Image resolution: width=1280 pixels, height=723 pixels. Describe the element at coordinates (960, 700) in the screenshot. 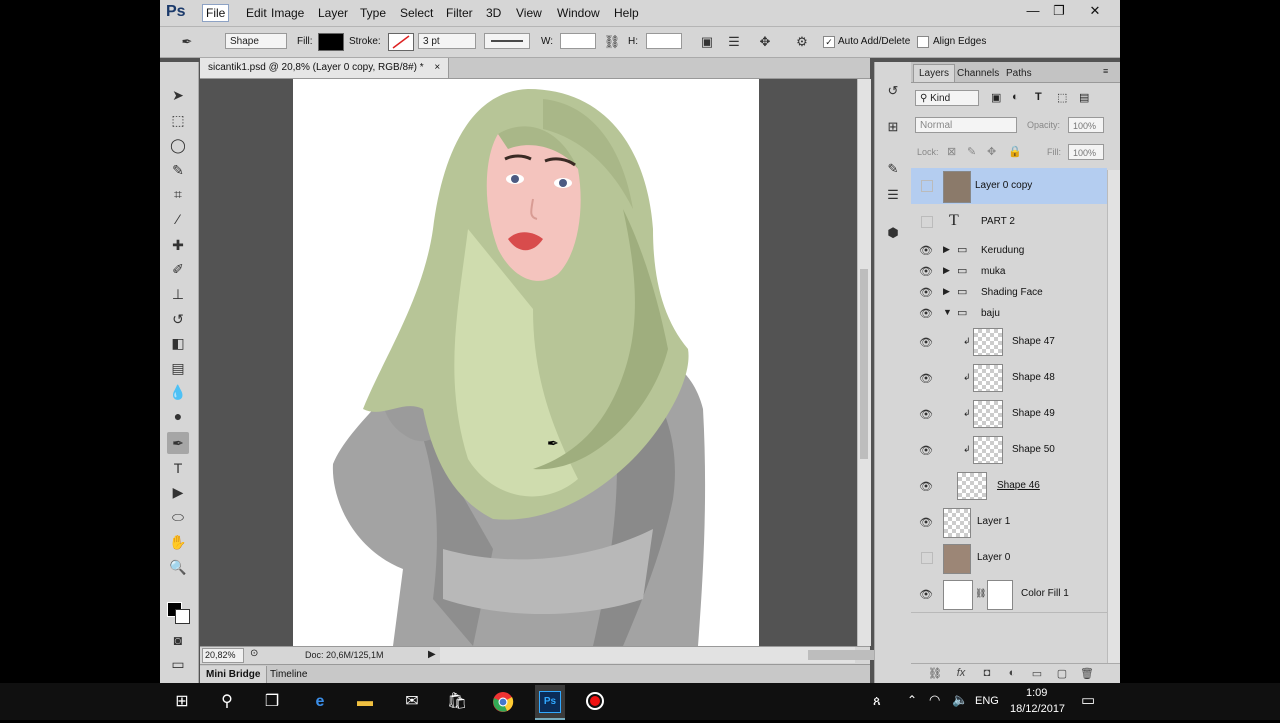

I see `volume-icon: 🔈` at that location.